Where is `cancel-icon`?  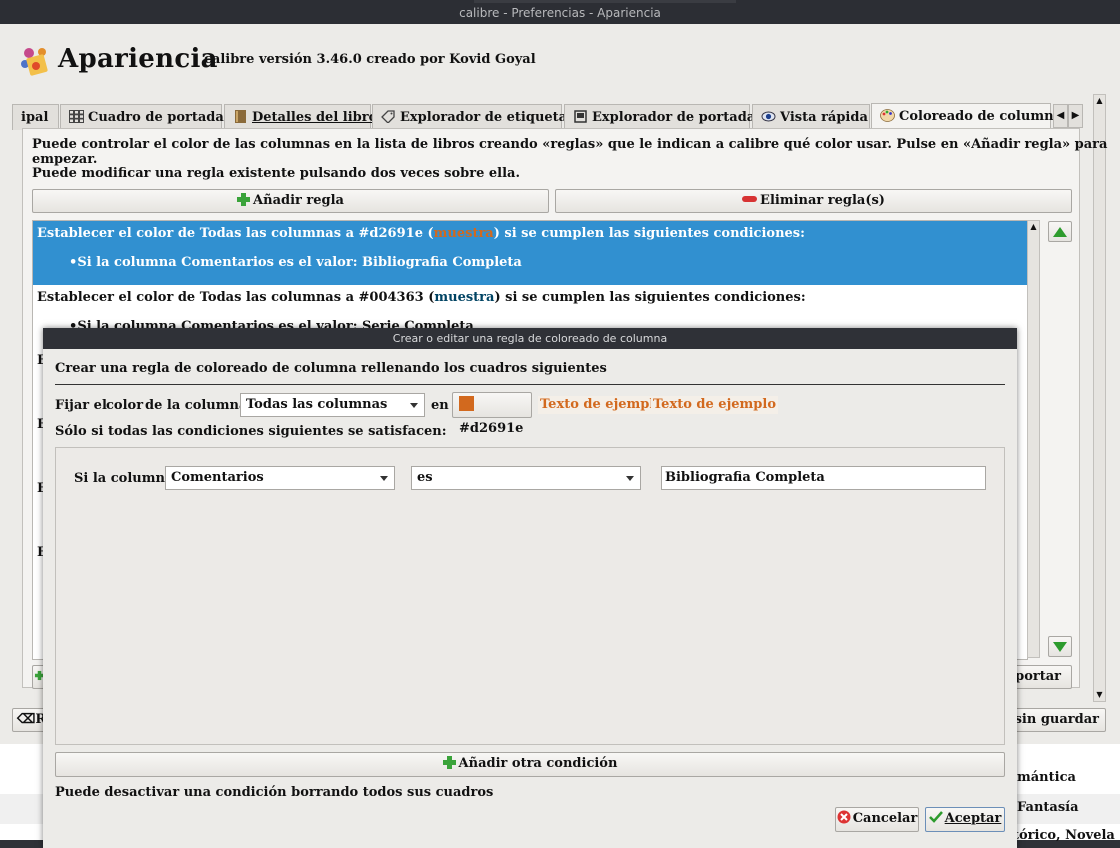
cancel-icon is located at coordinates (844, 817).